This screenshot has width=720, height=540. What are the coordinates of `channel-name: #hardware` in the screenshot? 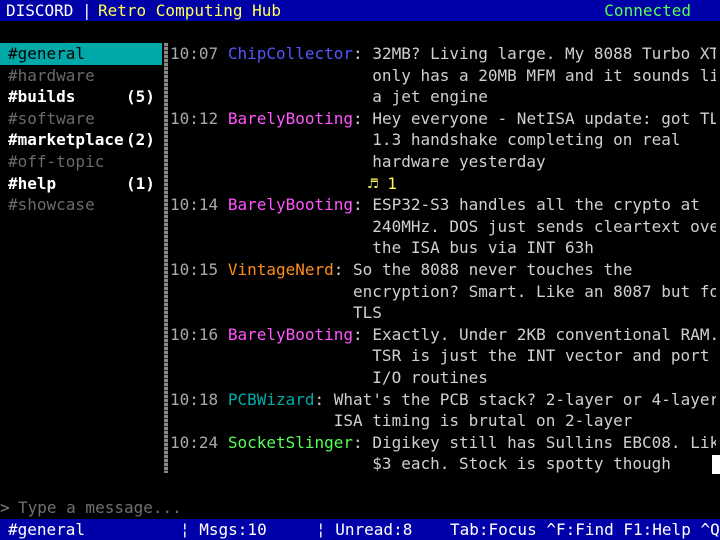 It's located at (51, 75).